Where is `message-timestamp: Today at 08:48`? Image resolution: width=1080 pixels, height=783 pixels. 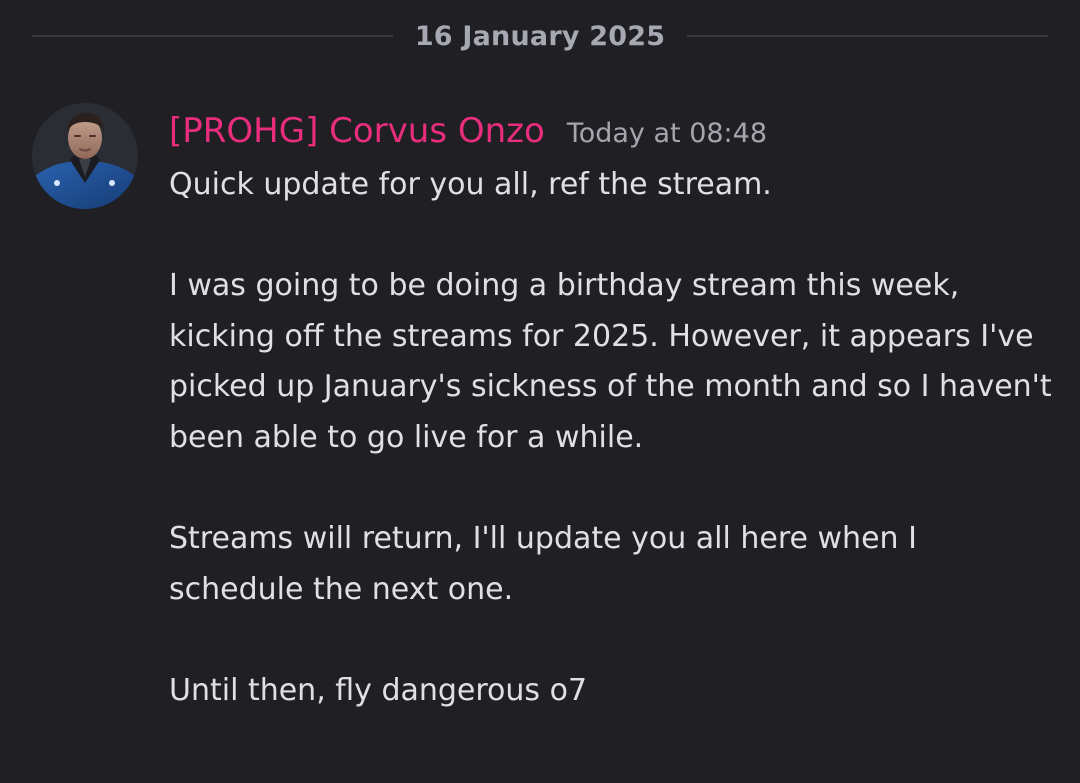
message-timestamp: Today at 08:48 is located at coordinates (667, 133).